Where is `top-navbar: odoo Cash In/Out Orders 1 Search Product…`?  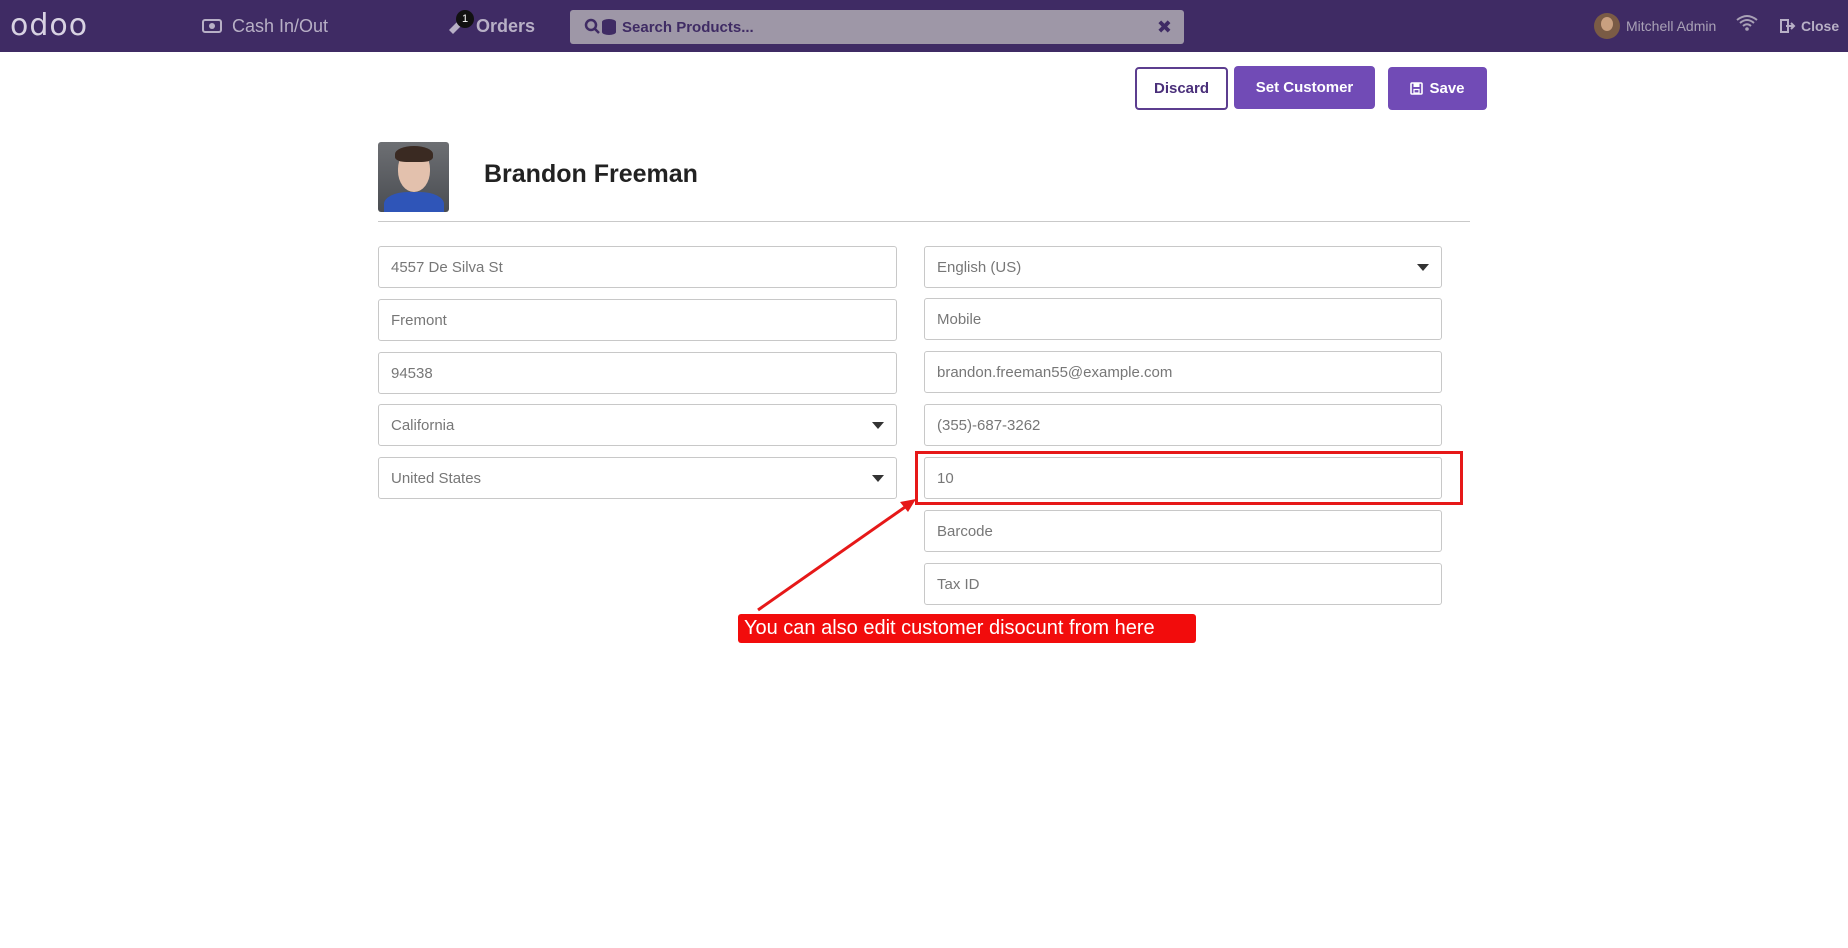
top-navbar: odoo Cash In/Out Orders 1 Search Product… is located at coordinates (924, 26).